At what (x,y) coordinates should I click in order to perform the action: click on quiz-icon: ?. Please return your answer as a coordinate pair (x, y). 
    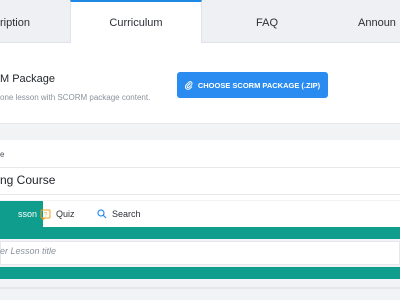
    Looking at the image, I should click on (45, 214).